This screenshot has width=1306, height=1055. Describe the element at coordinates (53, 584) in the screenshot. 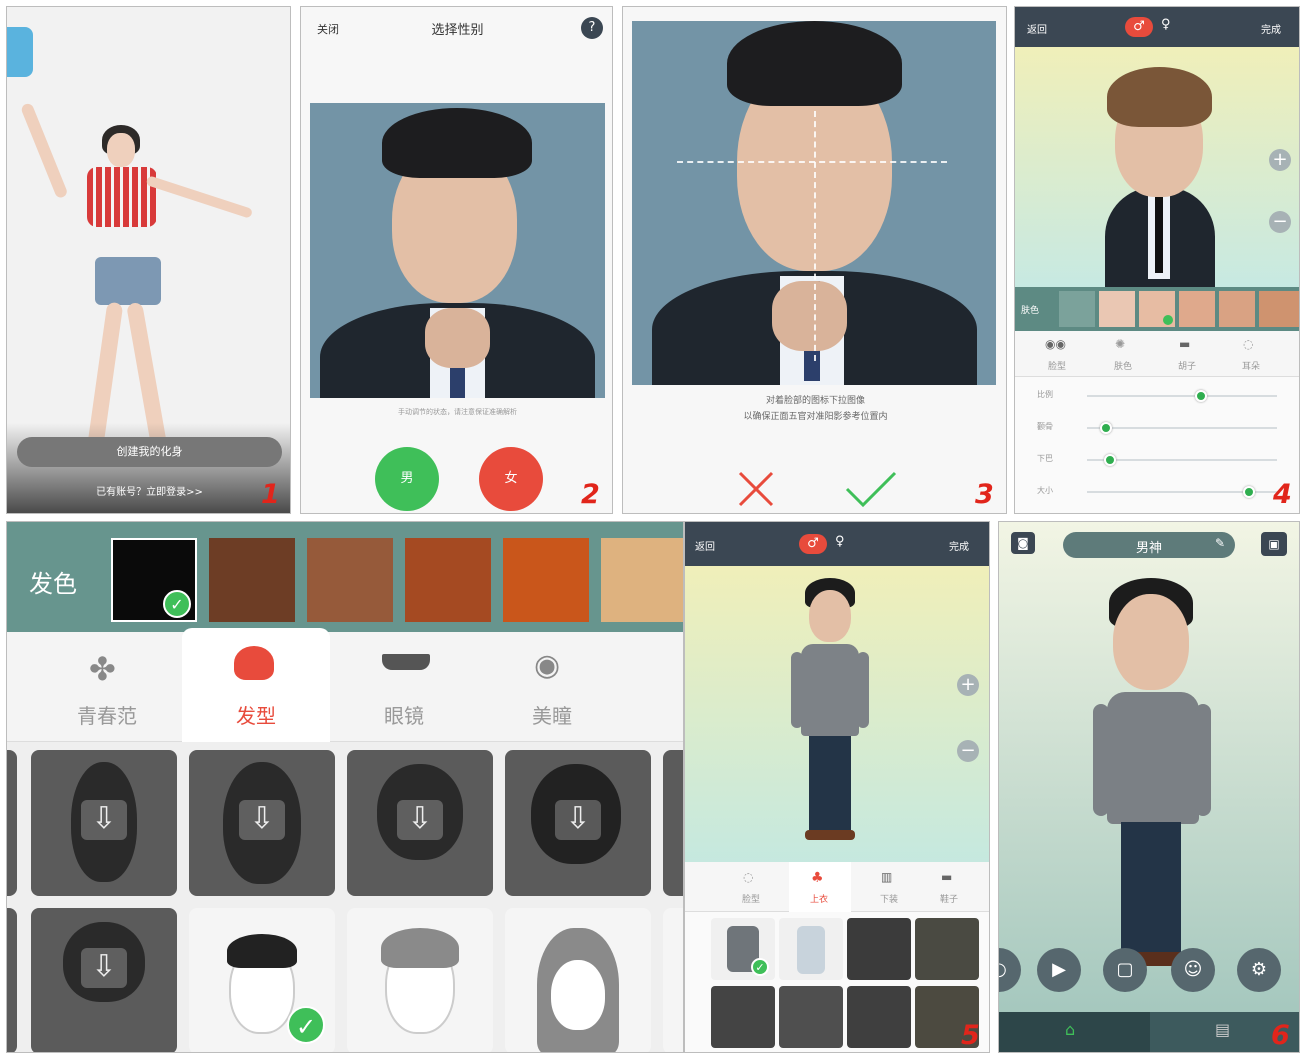

I see `hair-color-label: 发色` at that location.